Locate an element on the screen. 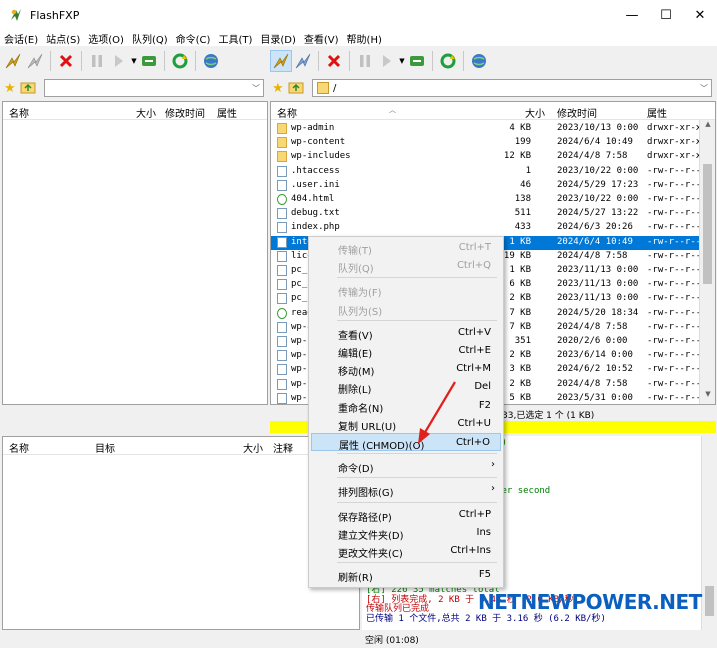 The image size is (717, 648). table-row: index.php 433 2024/6/3 20:26 -rw-r--r-- is located at coordinates (486, 228).